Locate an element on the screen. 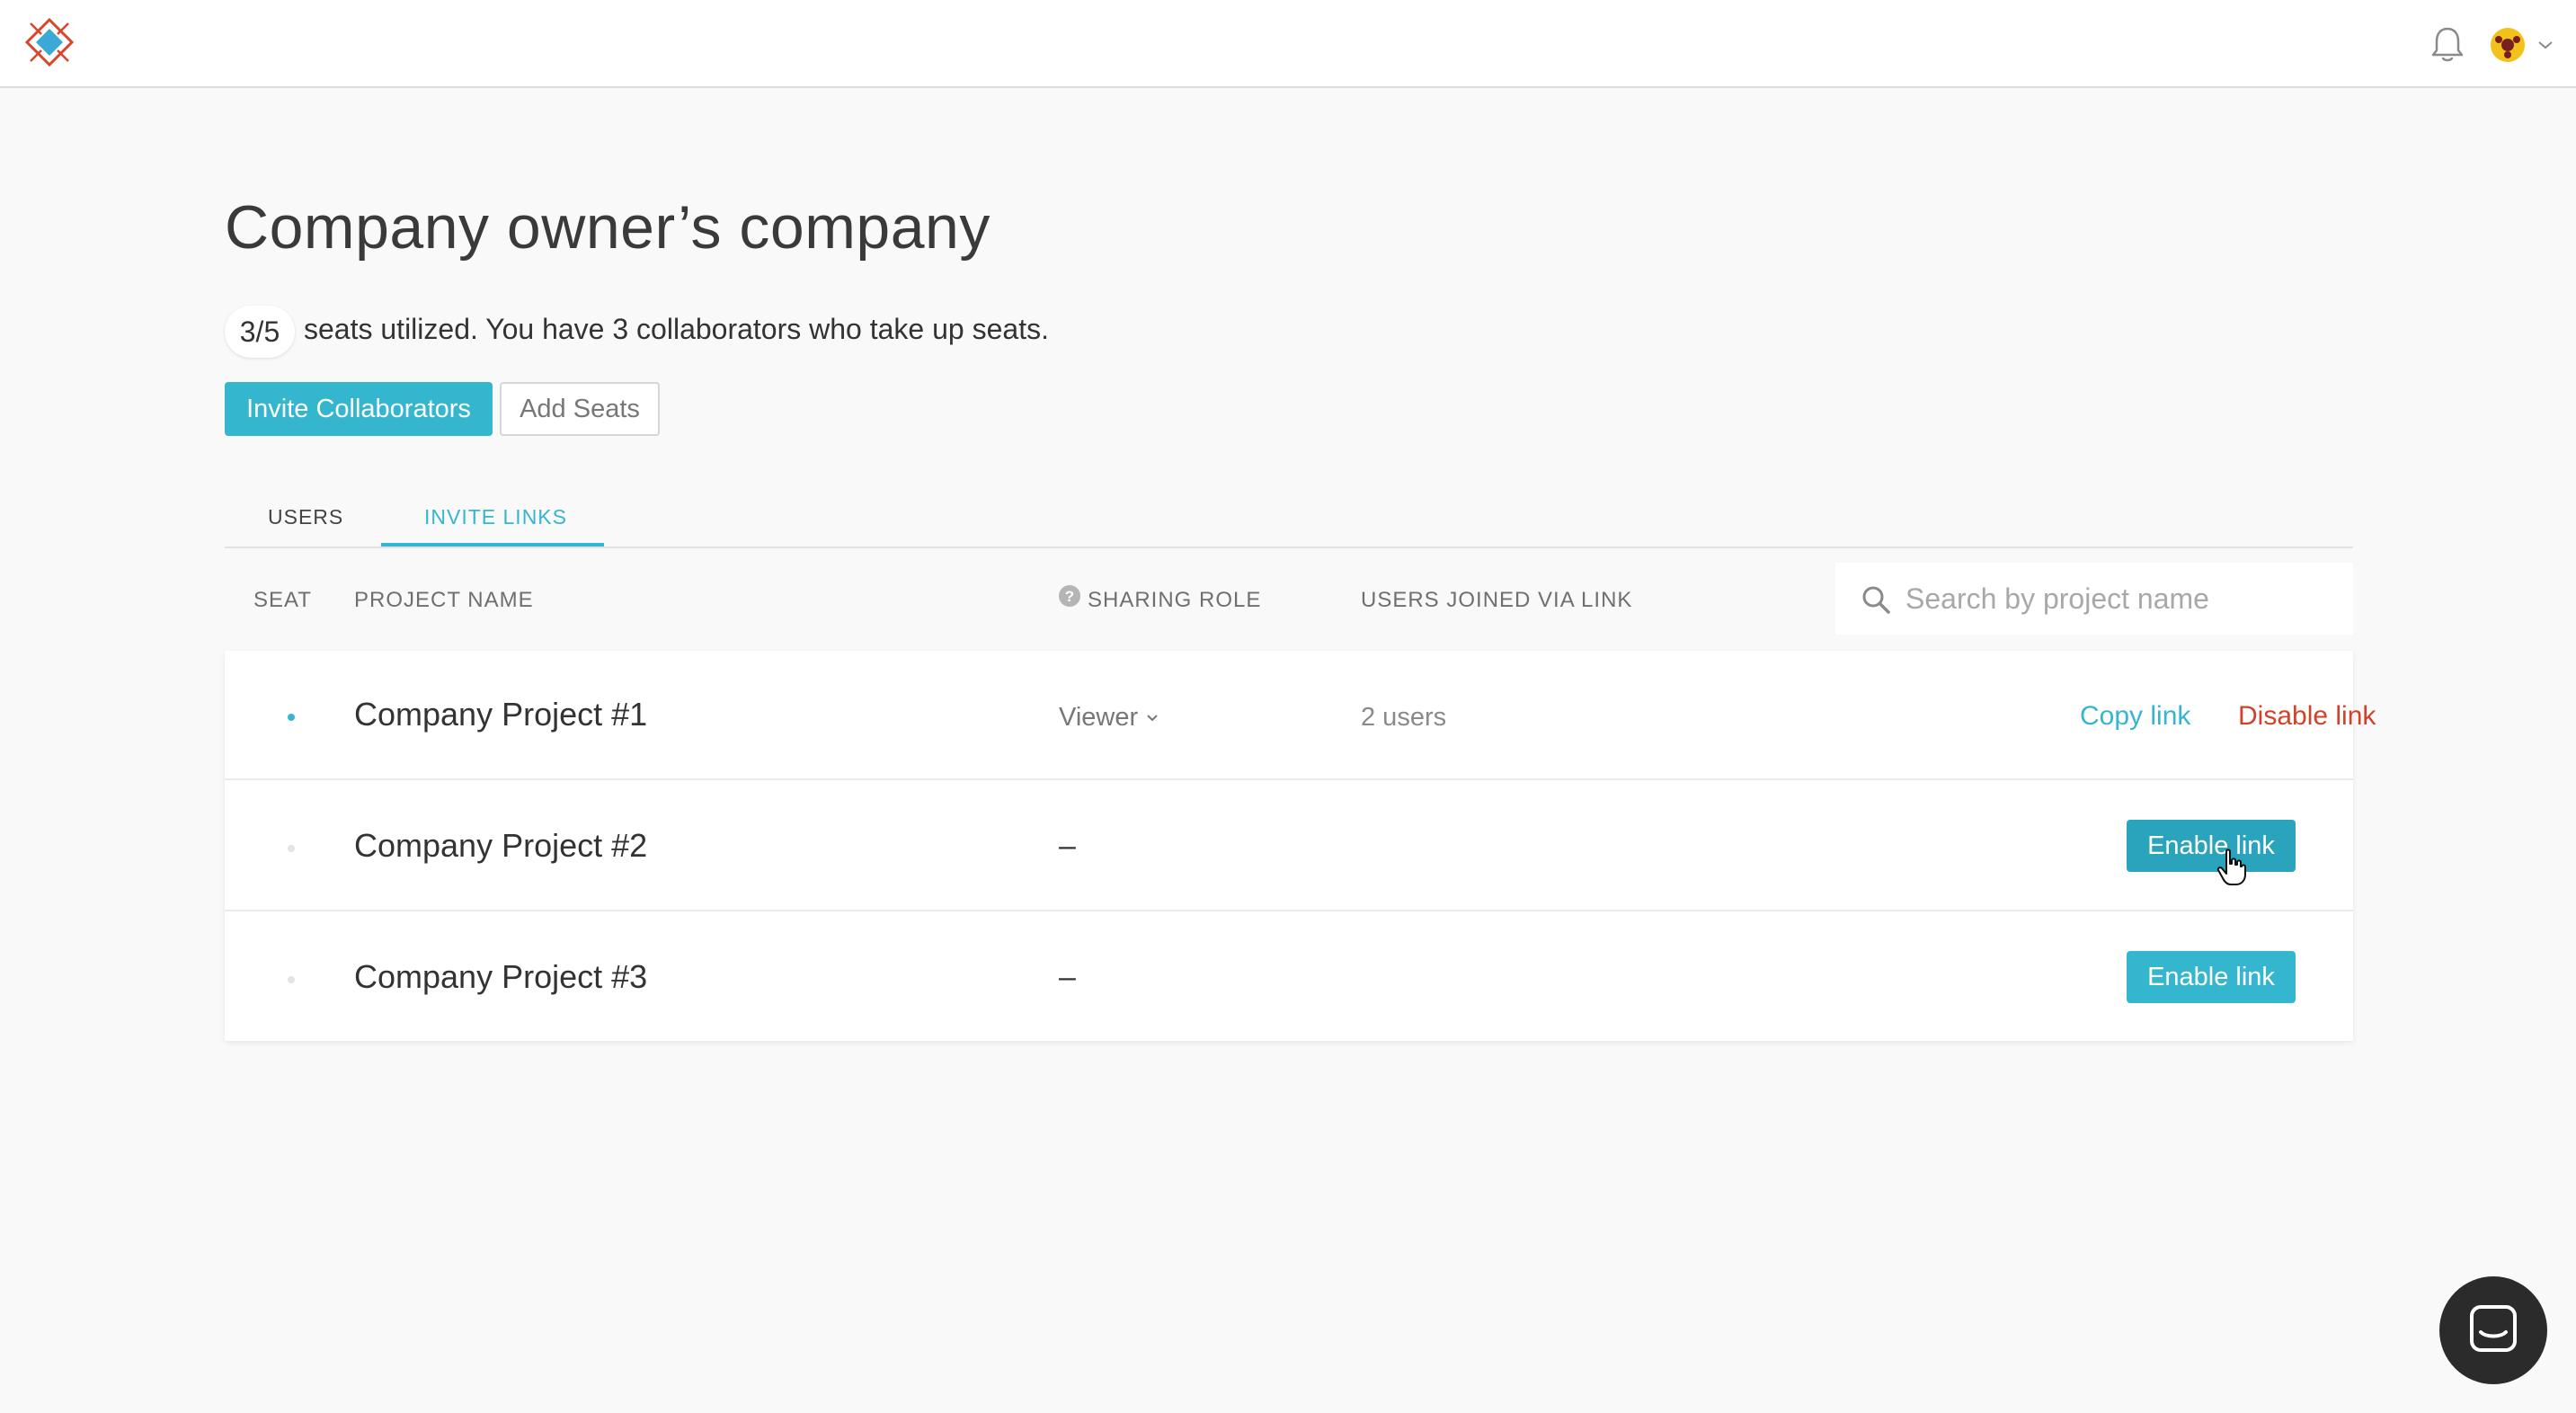  sharing-role-value: Viewer is located at coordinates (1099, 717).